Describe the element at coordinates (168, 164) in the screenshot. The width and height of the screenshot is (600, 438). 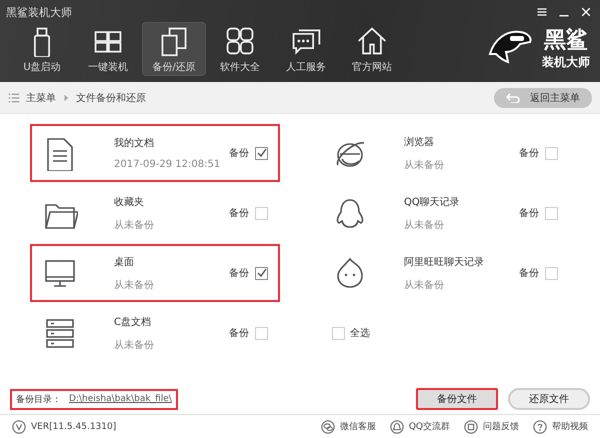
I see `backup-status: 2017-09-29 12:08:51` at that location.